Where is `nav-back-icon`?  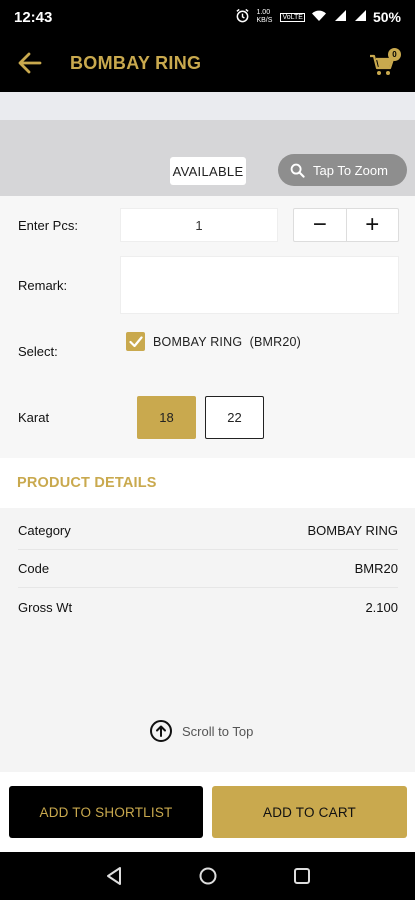 nav-back-icon is located at coordinates (114, 876).